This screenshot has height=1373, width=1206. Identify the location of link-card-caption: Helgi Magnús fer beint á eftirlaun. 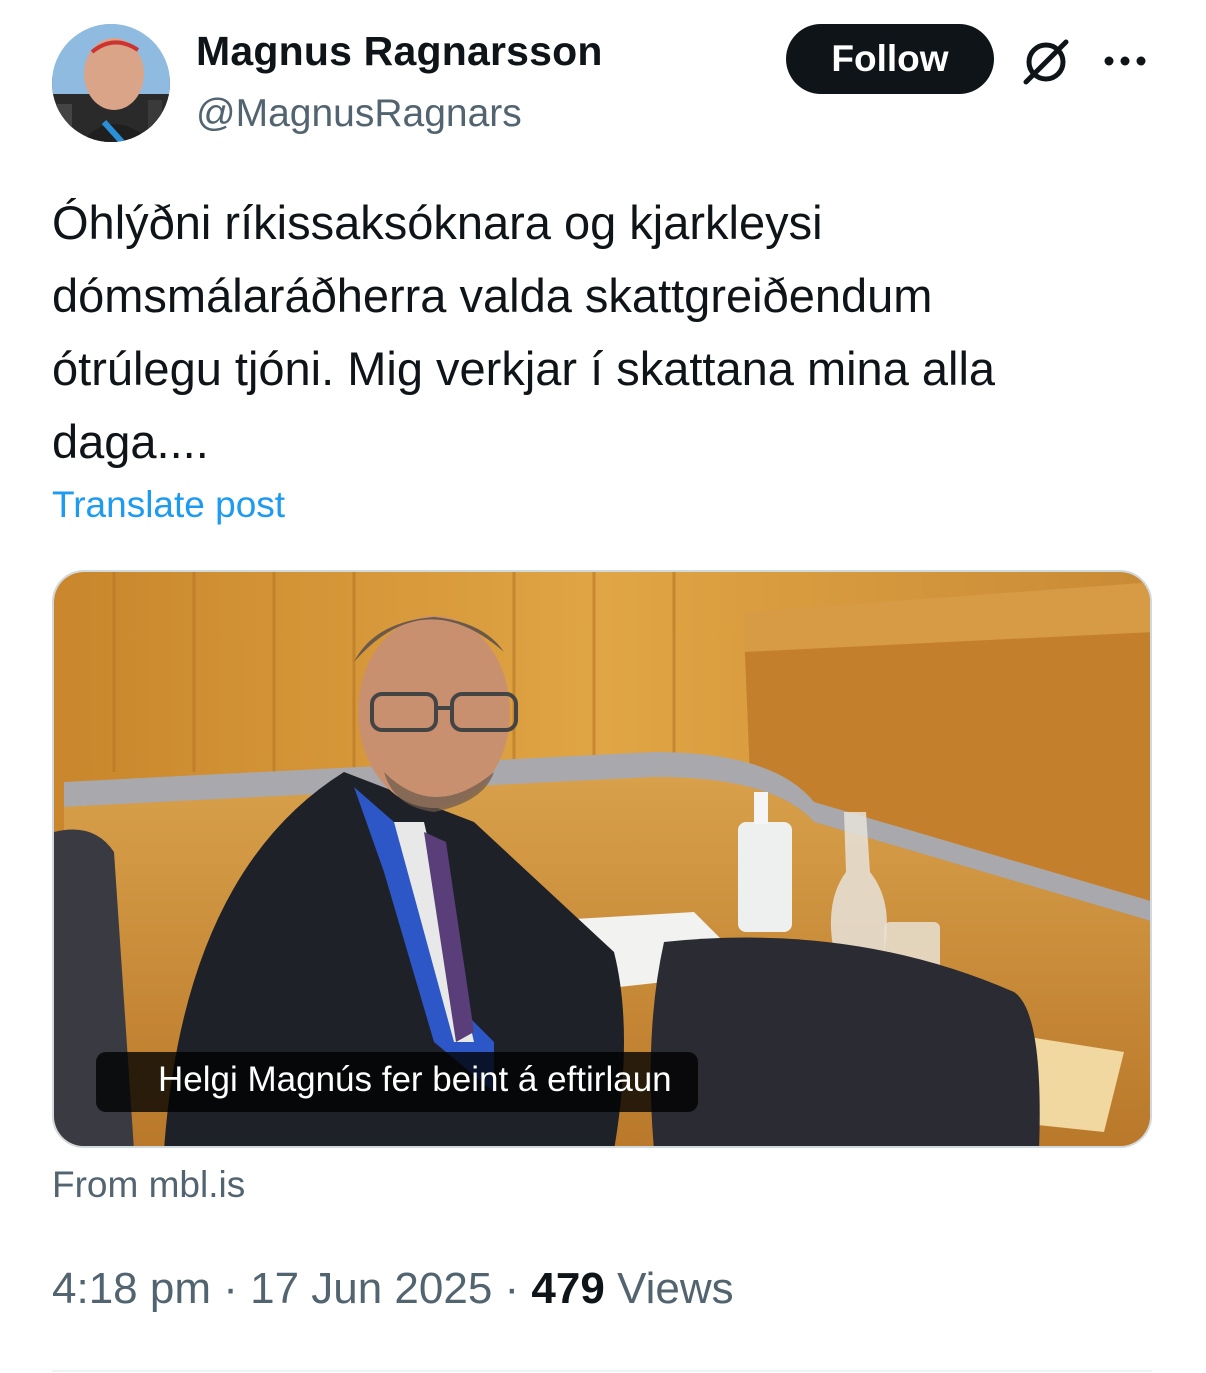
(397, 1082).